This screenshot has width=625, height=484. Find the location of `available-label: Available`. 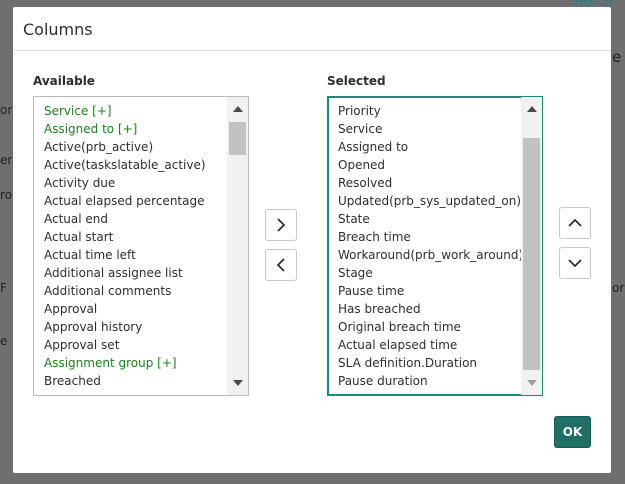

available-label: Available is located at coordinates (64, 81).